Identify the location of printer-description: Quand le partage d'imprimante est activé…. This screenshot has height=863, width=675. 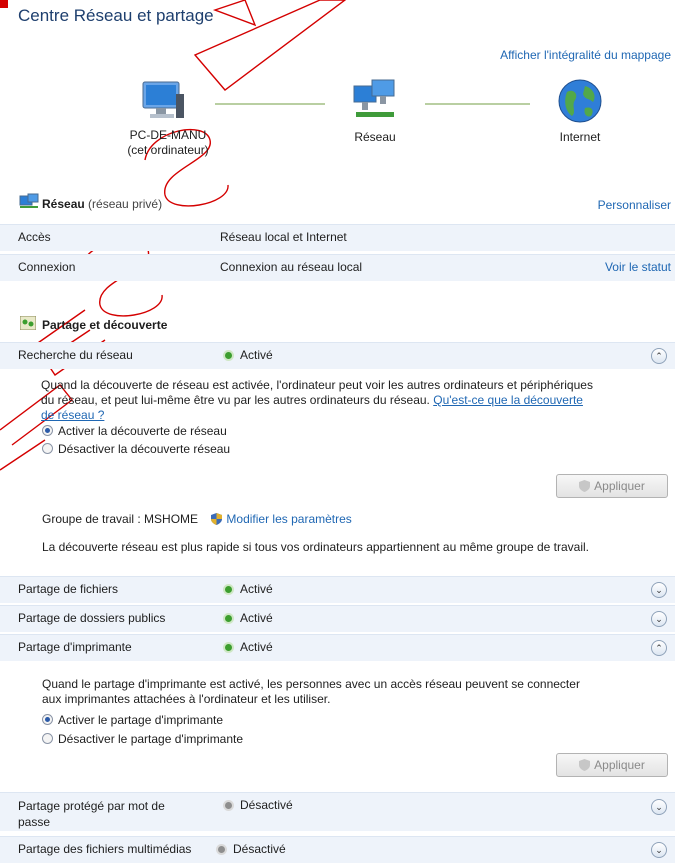
(357, 692).